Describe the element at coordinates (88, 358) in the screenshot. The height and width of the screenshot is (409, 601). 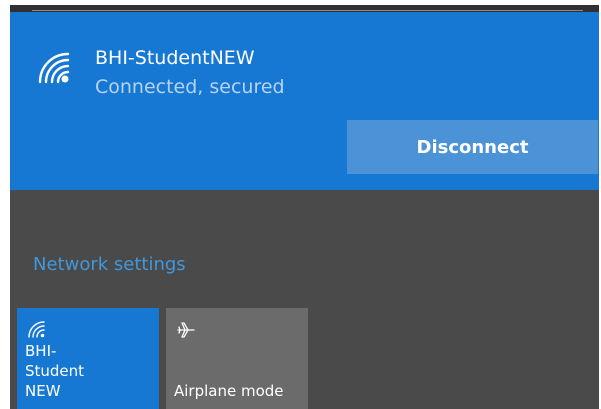
I see `wifi-quick-action-tile: BHI-StudentNEW` at that location.